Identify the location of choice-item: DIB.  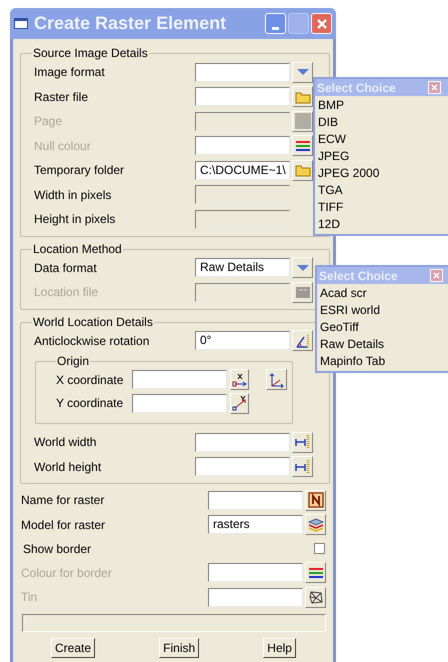
(381, 122).